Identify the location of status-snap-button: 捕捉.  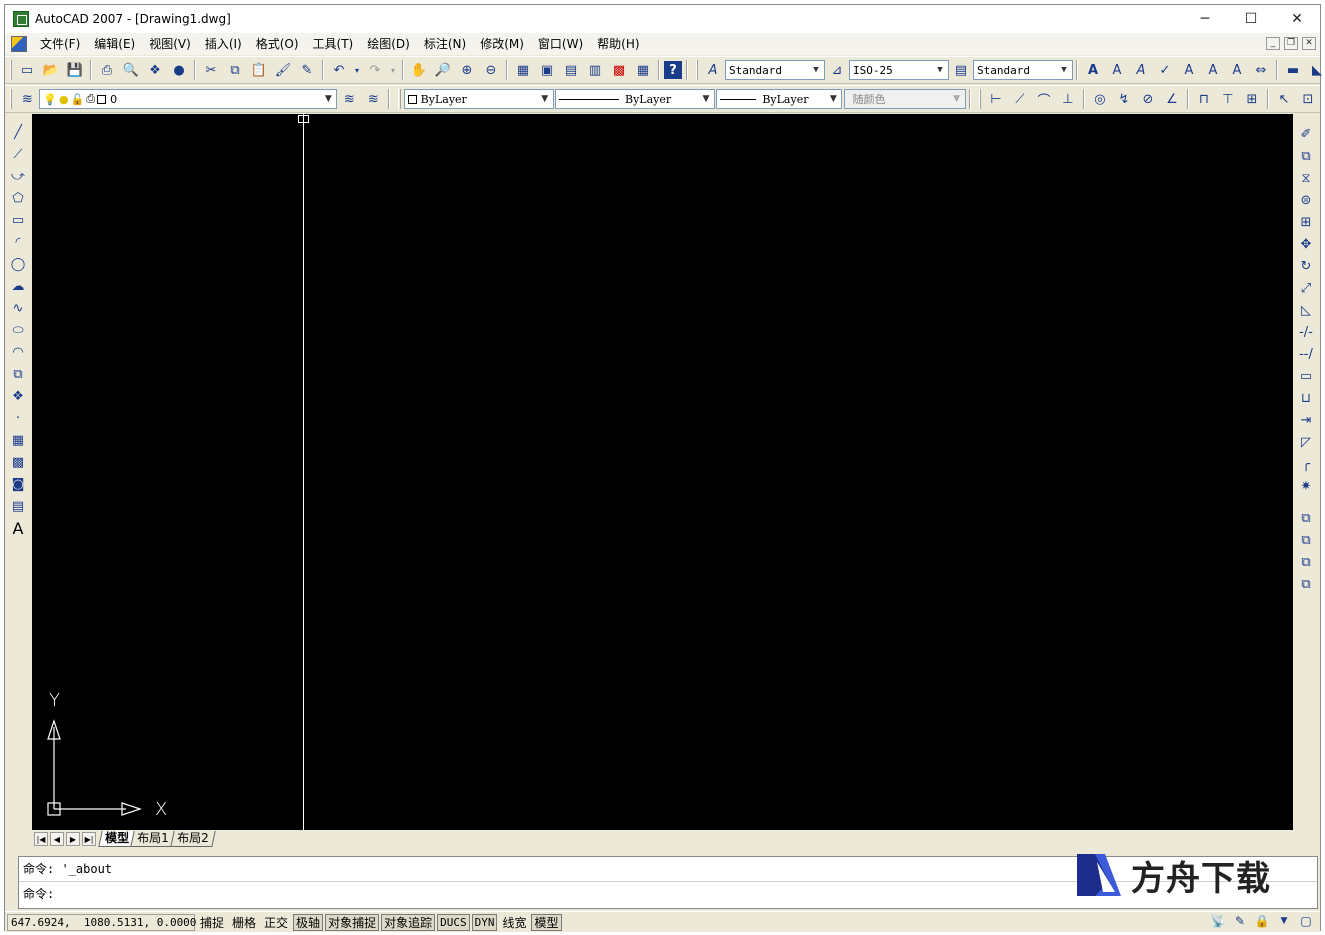
(212, 922).